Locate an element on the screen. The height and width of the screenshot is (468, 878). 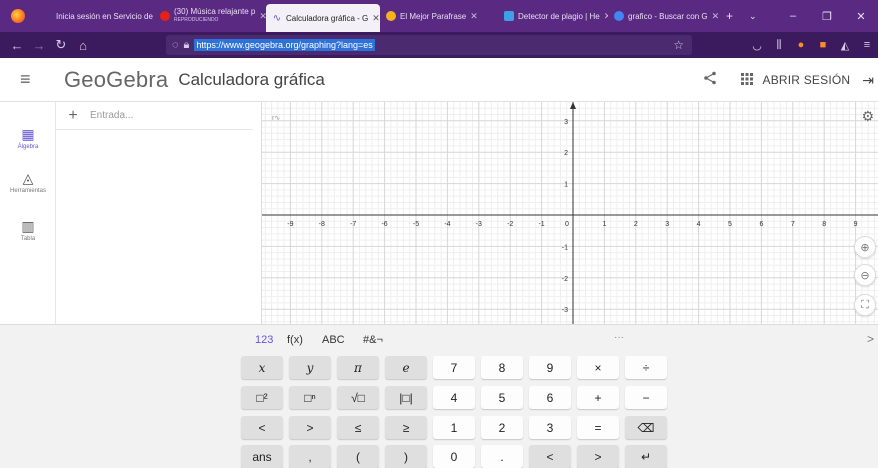
key-close-paren: ) is located at coordinates (406, 456).